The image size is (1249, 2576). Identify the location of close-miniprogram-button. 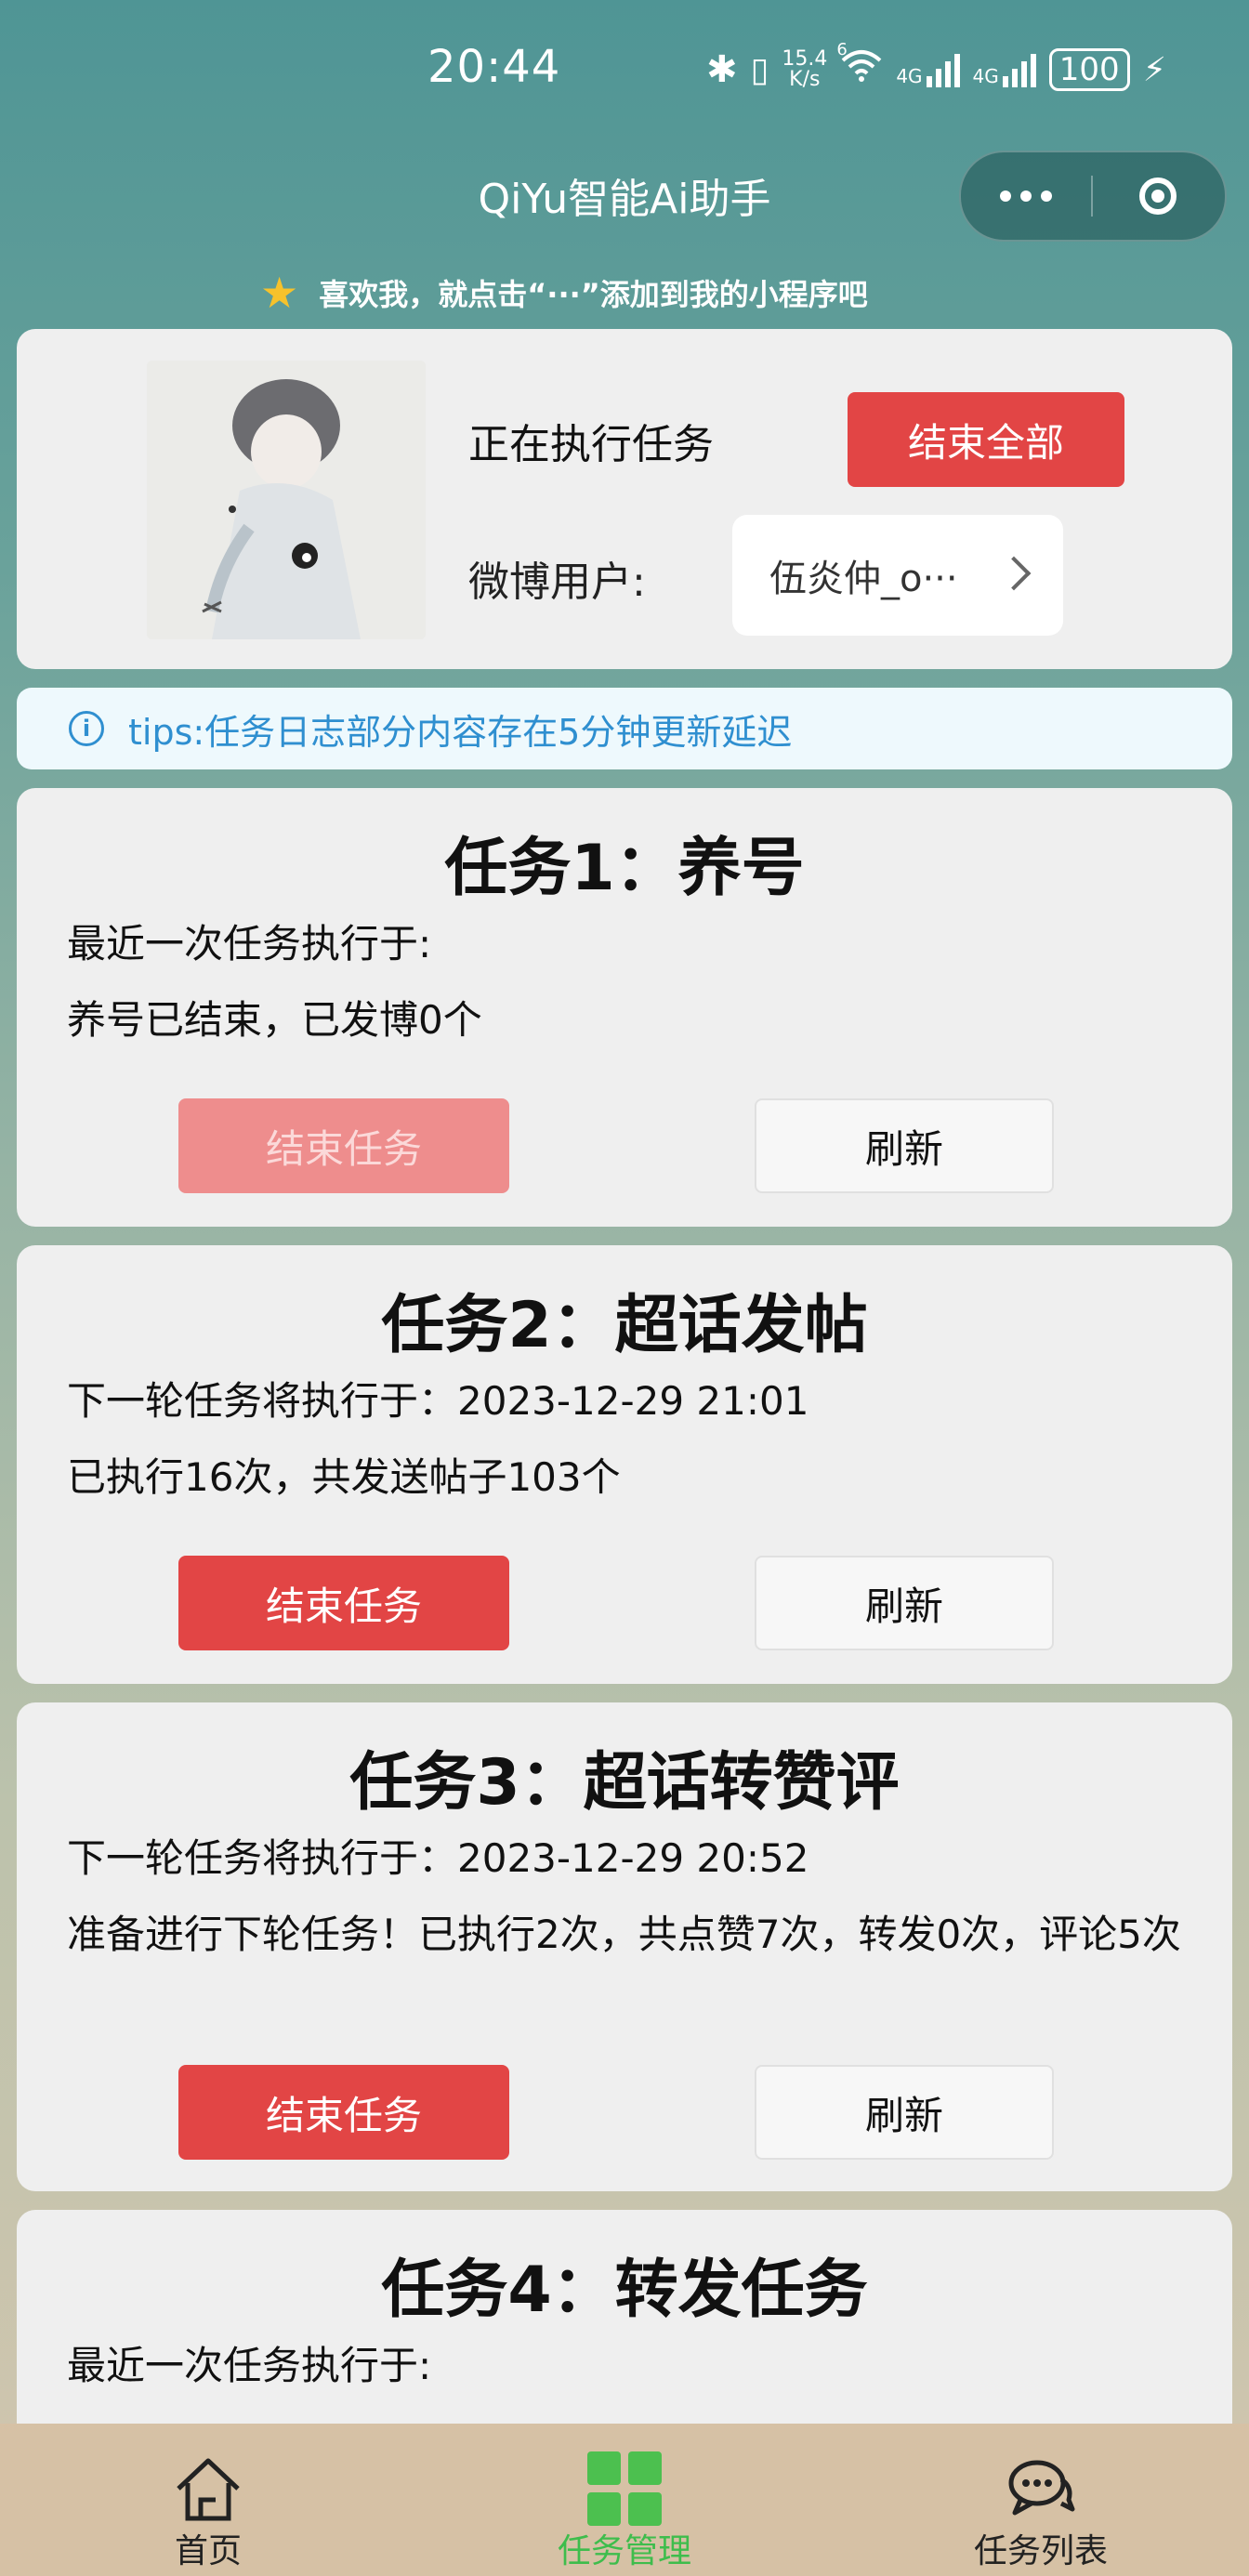
(1158, 196).